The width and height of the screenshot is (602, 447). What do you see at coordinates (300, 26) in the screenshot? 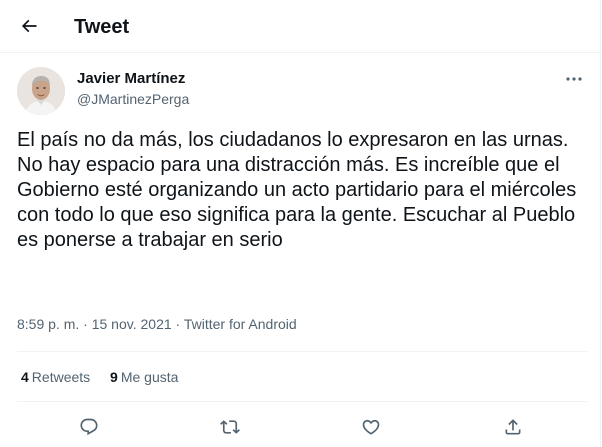
I see `page-header: Tweet` at bounding box center [300, 26].